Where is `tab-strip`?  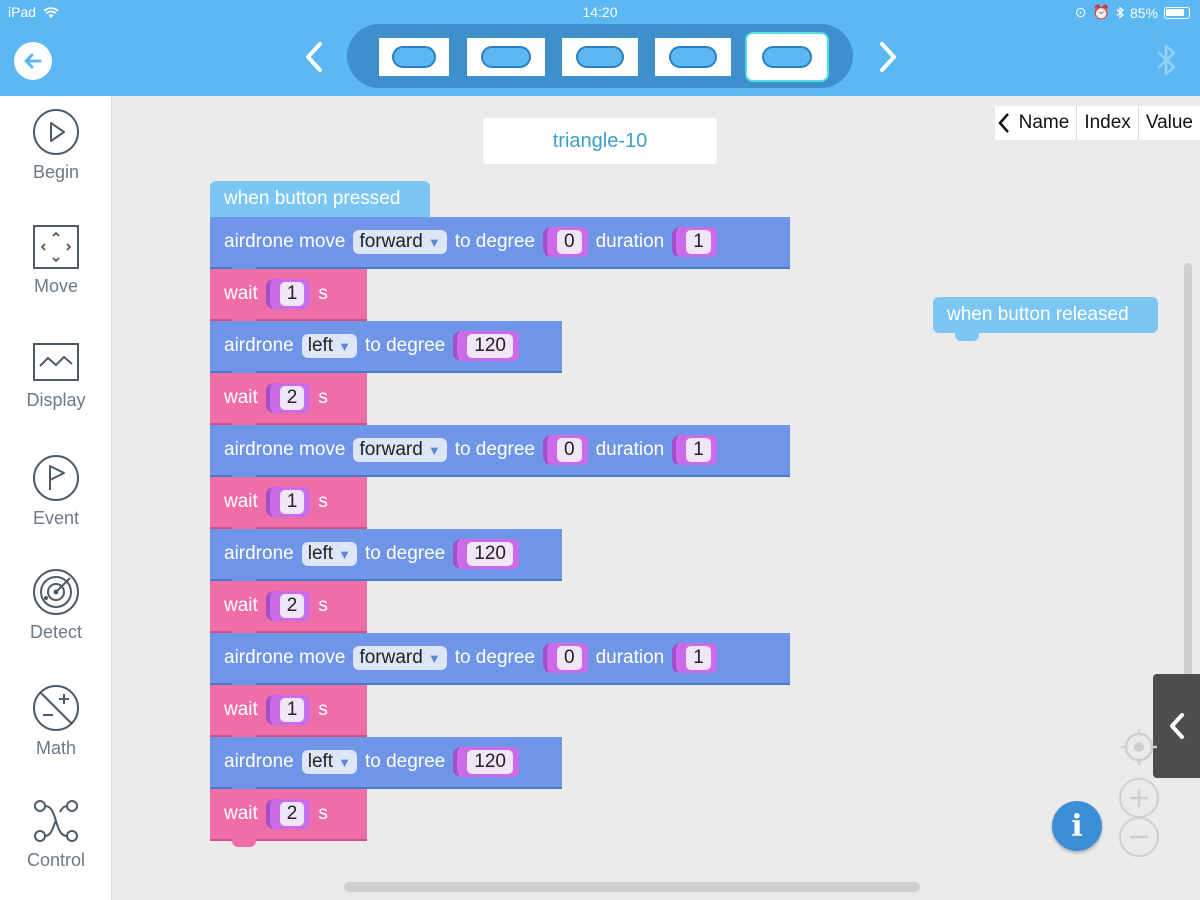
tab-strip is located at coordinates (600, 56).